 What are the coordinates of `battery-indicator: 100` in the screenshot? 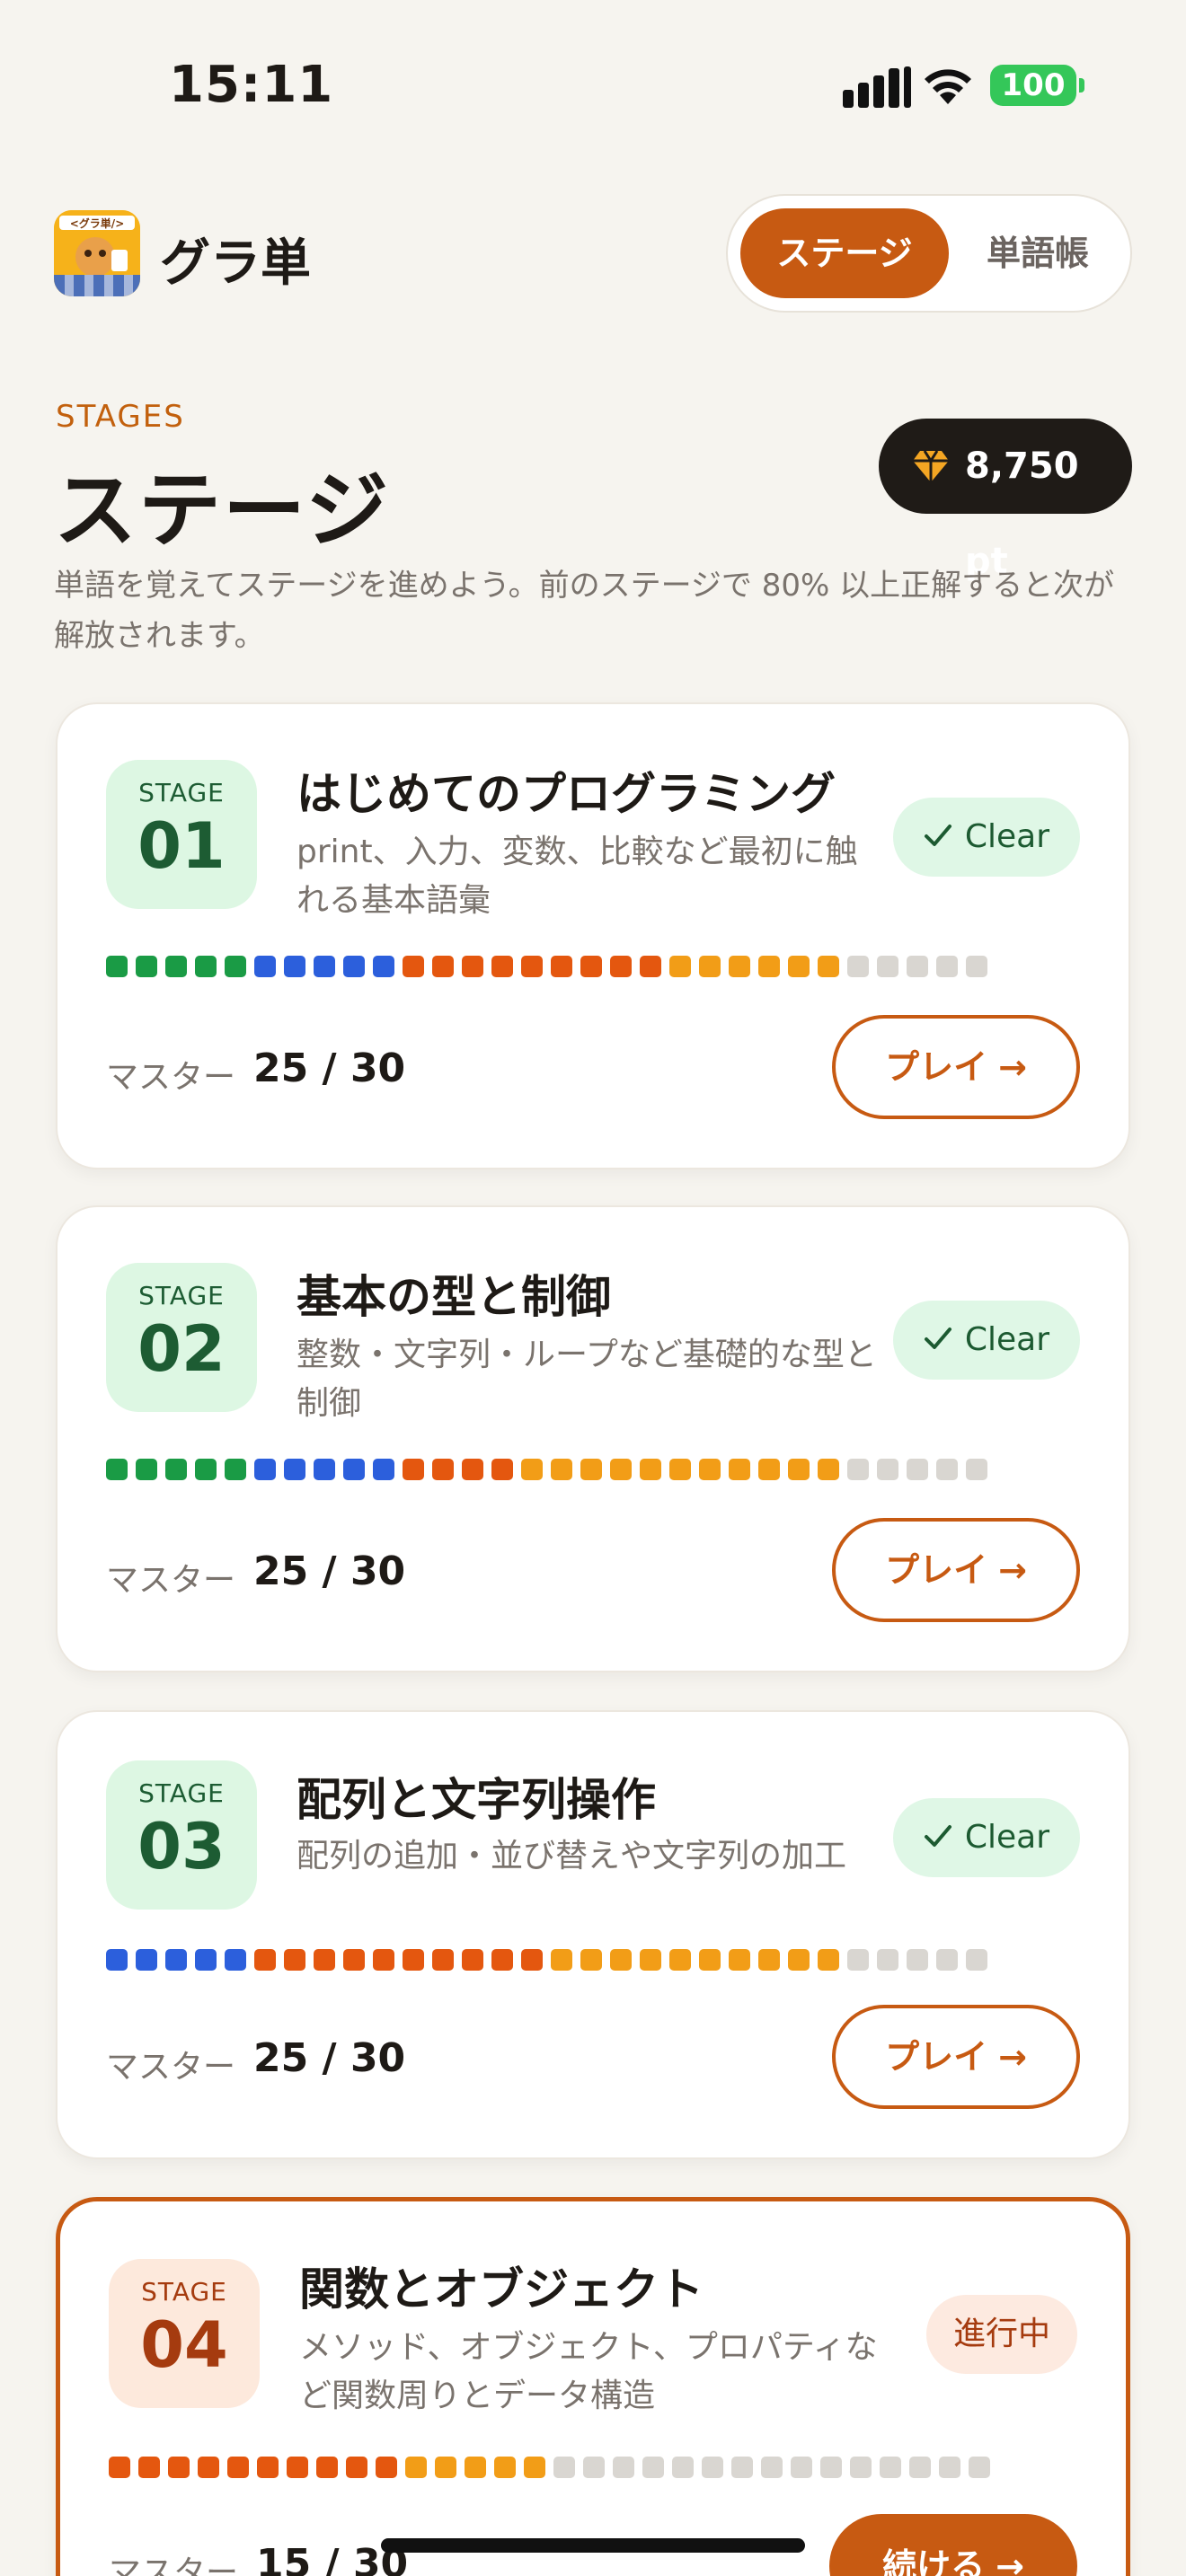 It's located at (1037, 85).